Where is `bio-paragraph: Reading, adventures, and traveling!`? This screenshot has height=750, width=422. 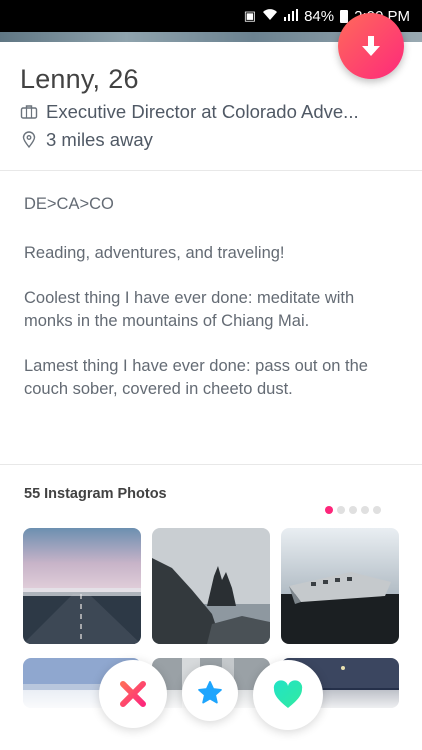 bio-paragraph: Reading, adventures, and traveling! is located at coordinates (154, 253).